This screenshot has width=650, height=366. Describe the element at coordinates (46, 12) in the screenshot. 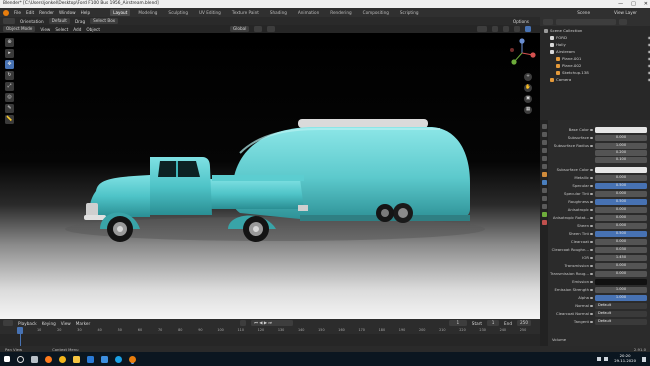

I see `menu-render: Render` at that location.